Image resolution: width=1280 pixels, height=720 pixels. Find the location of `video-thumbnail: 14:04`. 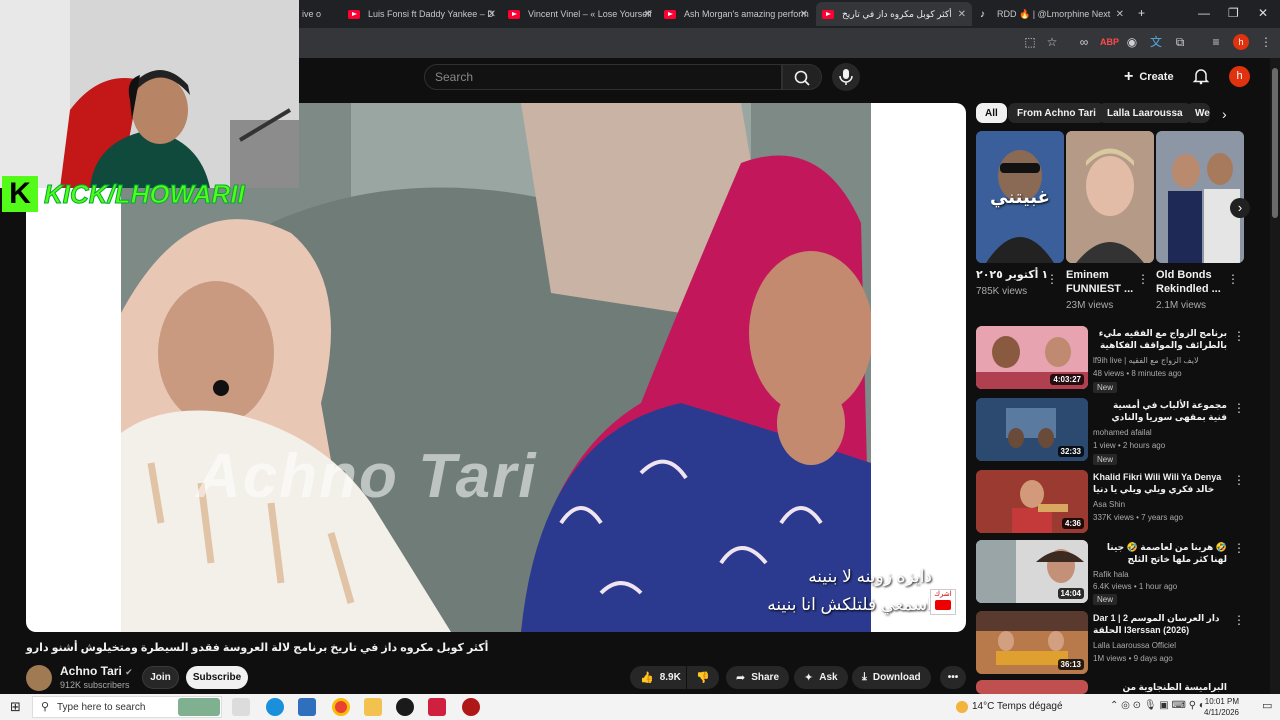

video-thumbnail: 14:04 is located at coordinates (1032, 571).